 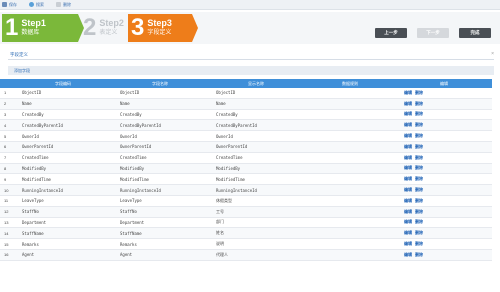 I want to click on toolbar-save-label: 保存, so click(x=13, y=4).